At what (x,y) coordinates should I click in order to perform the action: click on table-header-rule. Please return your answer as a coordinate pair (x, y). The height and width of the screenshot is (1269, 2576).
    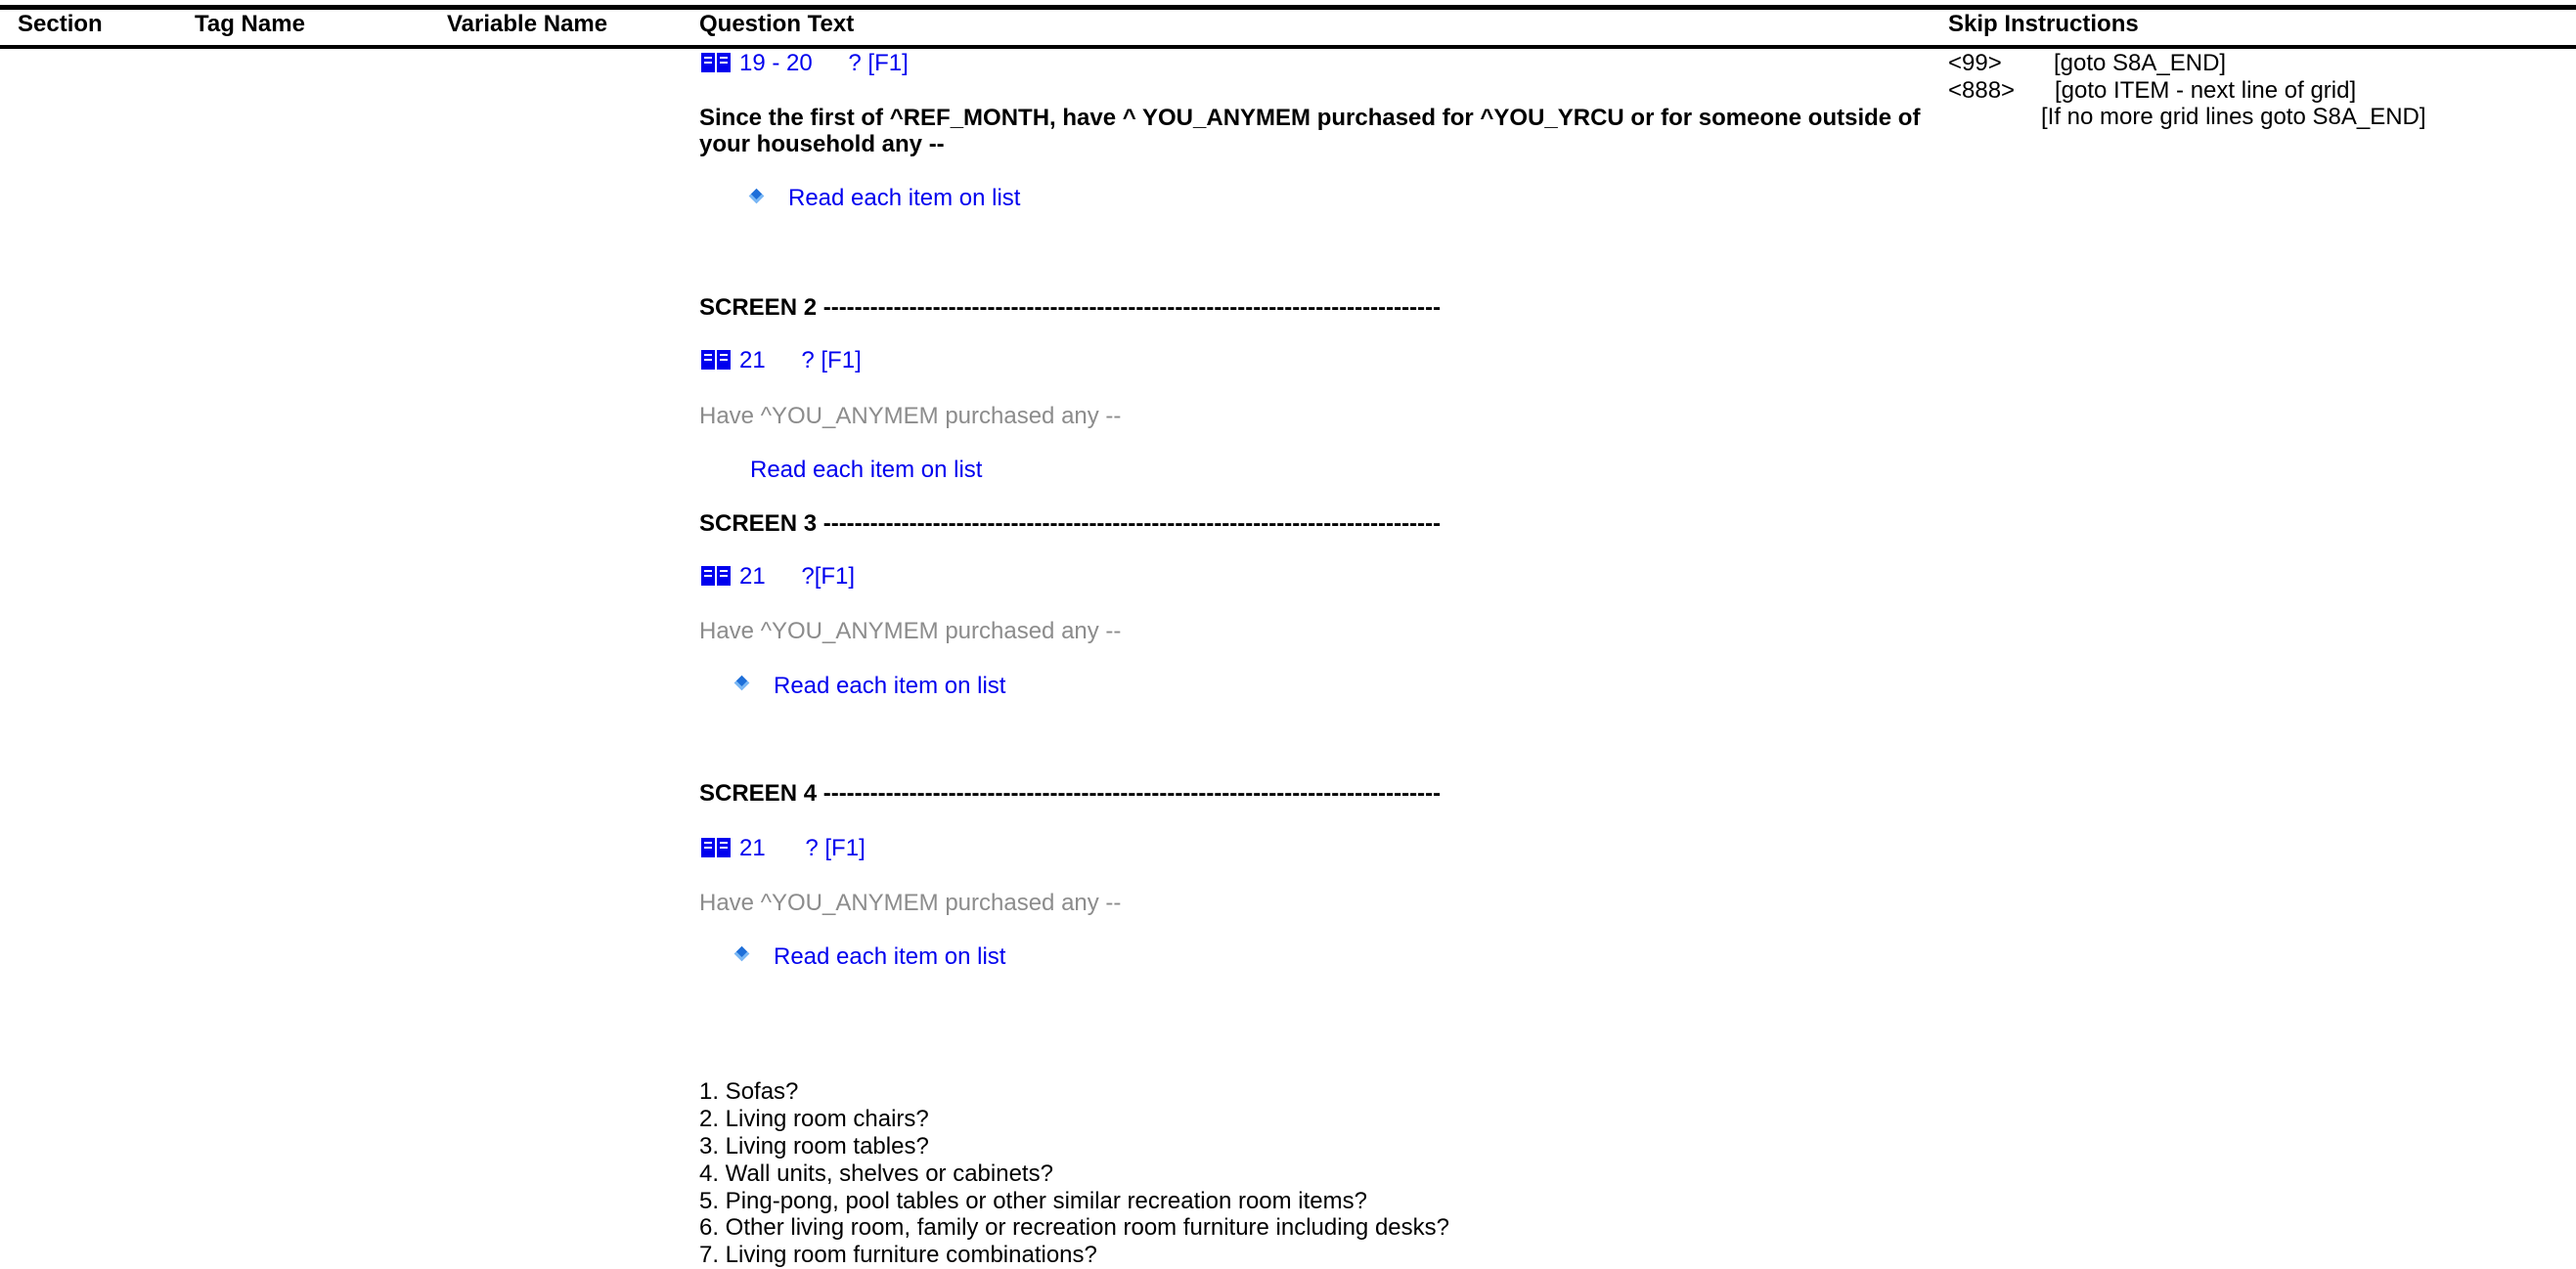
    Looking at the image, I should click on (1288, 47).